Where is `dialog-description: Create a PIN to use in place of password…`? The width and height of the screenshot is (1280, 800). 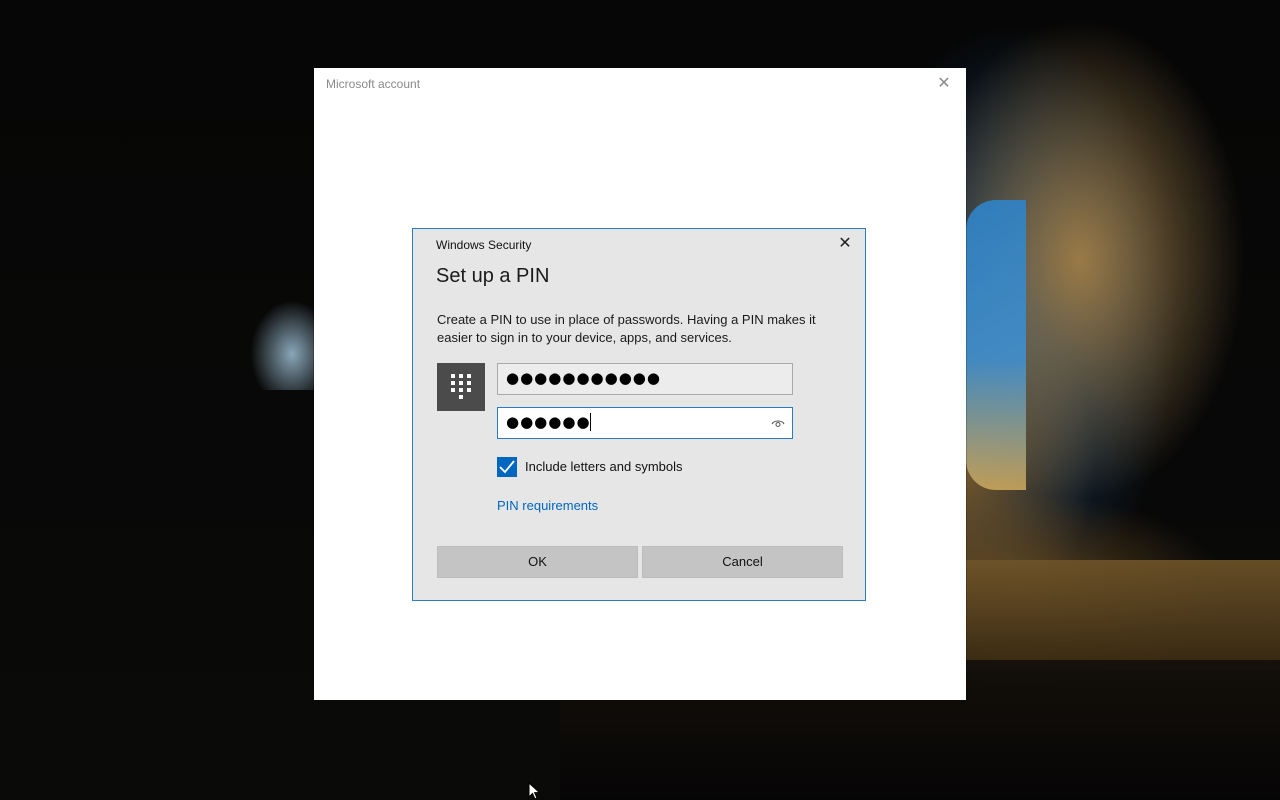
dialog-description: Create a PIN to use in place of password… is located at coordinates (626, 328).